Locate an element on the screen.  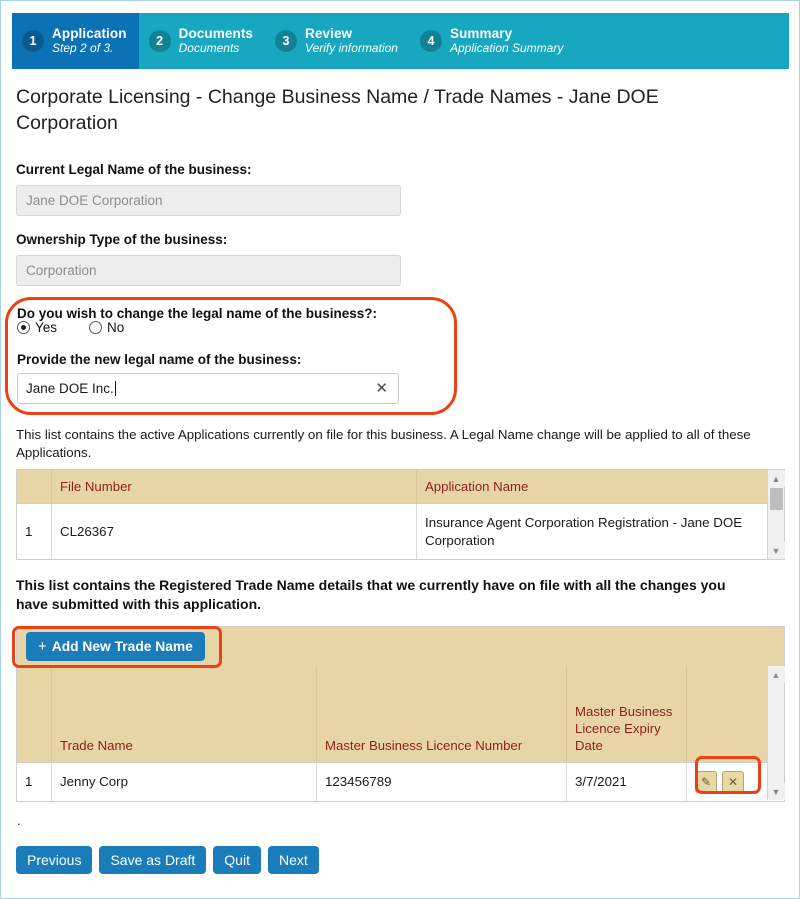
scroll-thumb is located at coordinates (776, 499).